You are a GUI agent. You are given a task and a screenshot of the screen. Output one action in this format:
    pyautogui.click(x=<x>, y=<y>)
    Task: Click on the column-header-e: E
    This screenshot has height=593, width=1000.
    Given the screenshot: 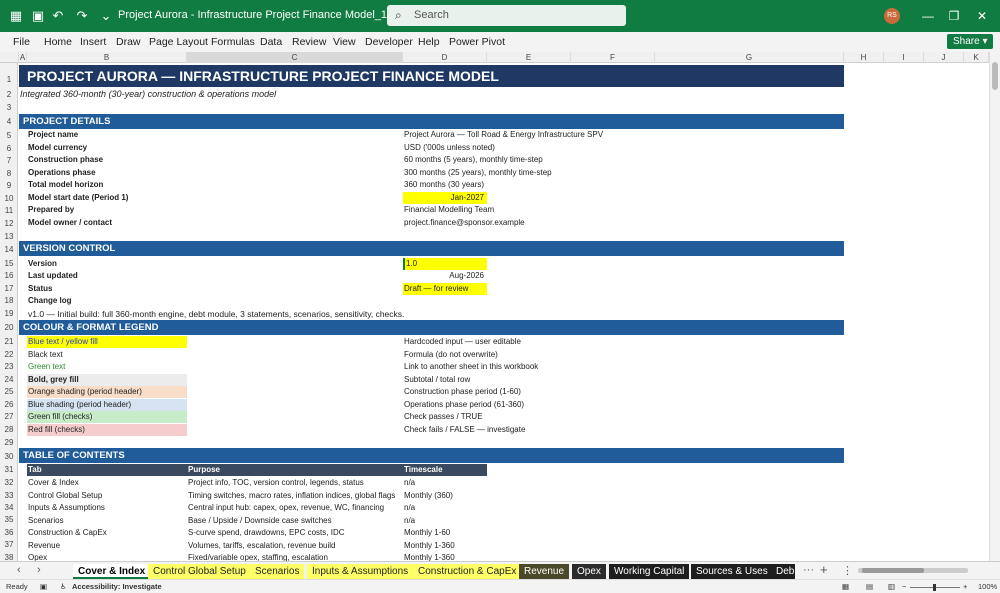 What is the action you would take?
    pyautogui.click(x=529, y=57)
    